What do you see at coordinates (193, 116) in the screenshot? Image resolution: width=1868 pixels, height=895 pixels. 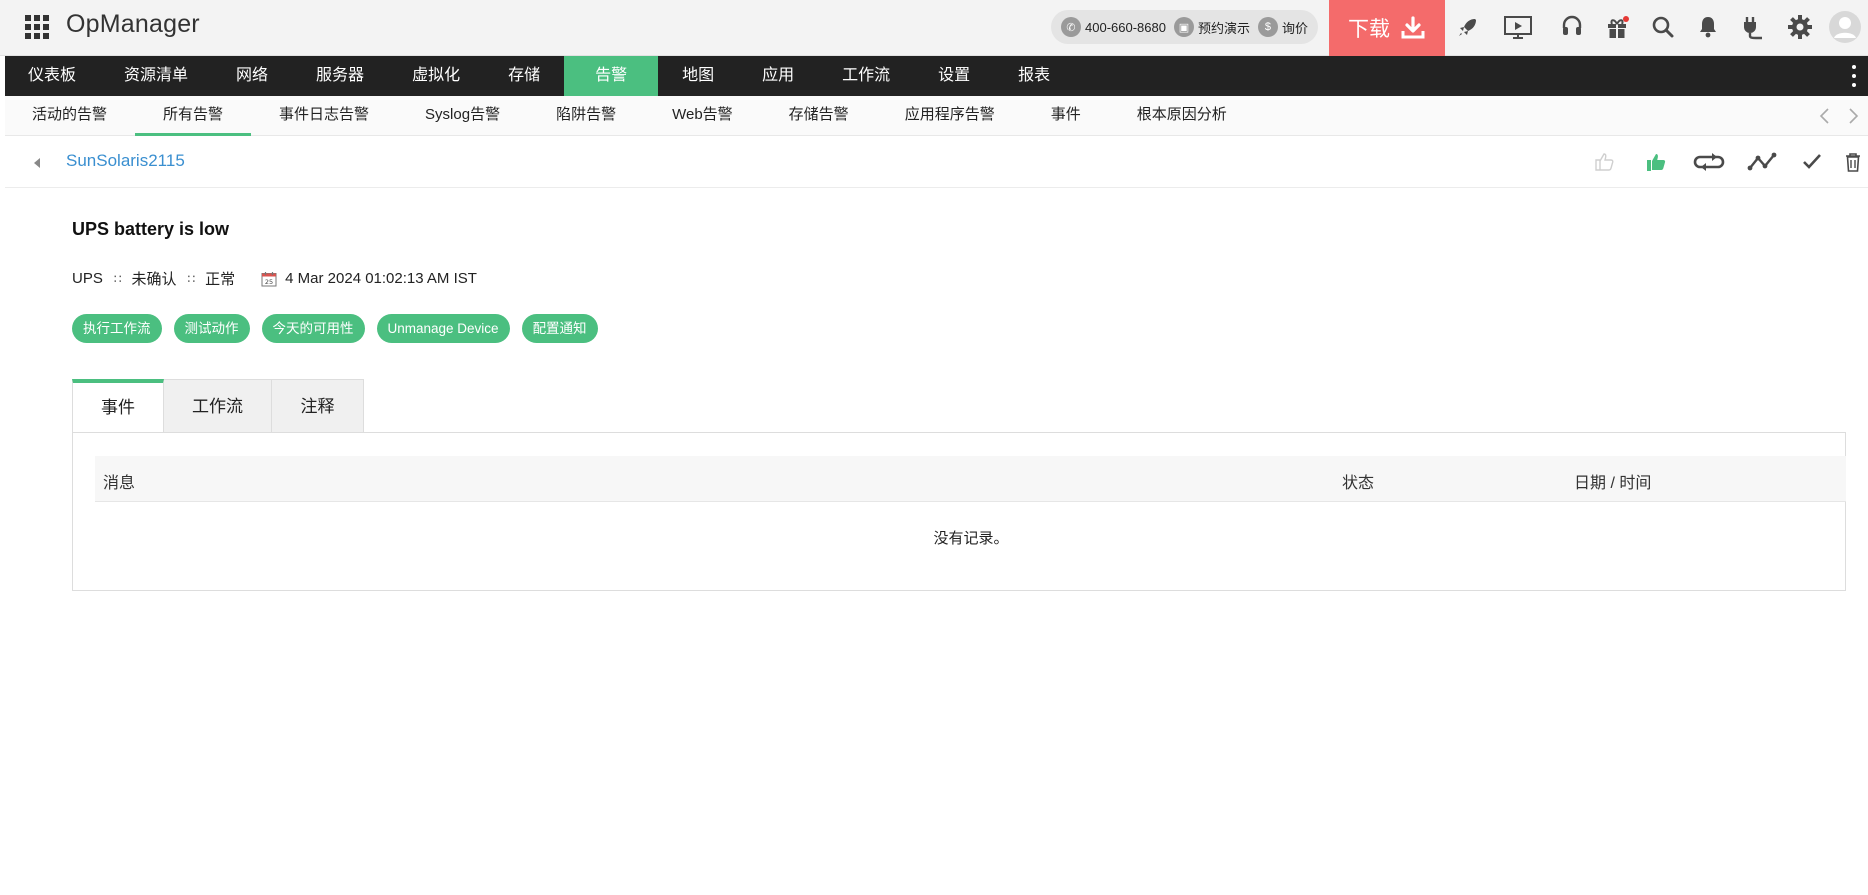 I see `subnav-all-alarms: 所有告警` at bounding box center [193, 116].